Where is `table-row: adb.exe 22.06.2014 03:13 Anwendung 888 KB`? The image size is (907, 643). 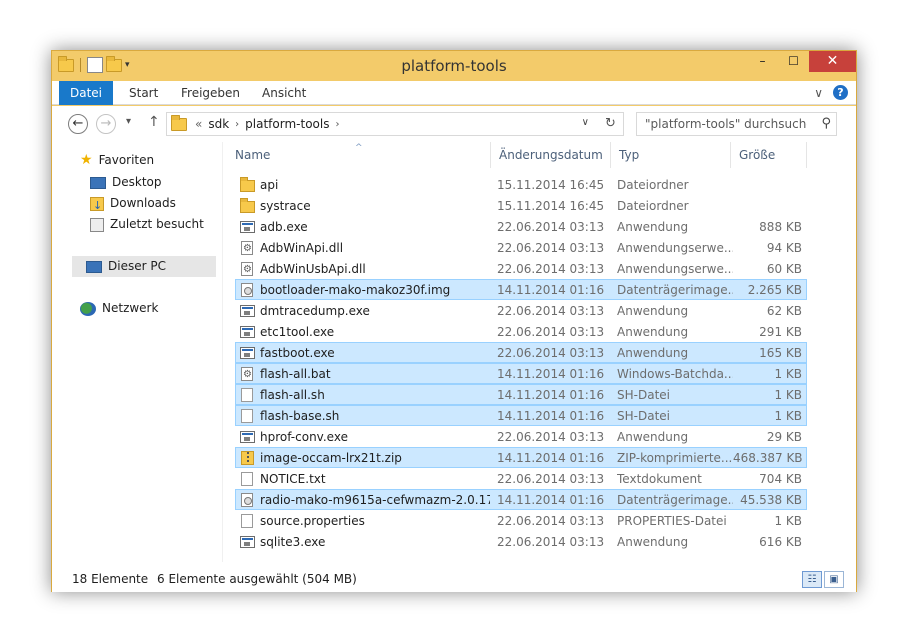
table-row: adb.exe 22.06.2014 03:13 Anwendung 888 KB is located at coordinates (521, 226).